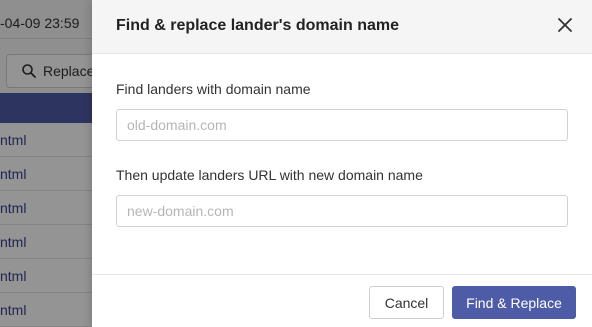 Image resolution: width=592 pixels, height=327 pixels. I want to click on close-button, so click(565, 27).